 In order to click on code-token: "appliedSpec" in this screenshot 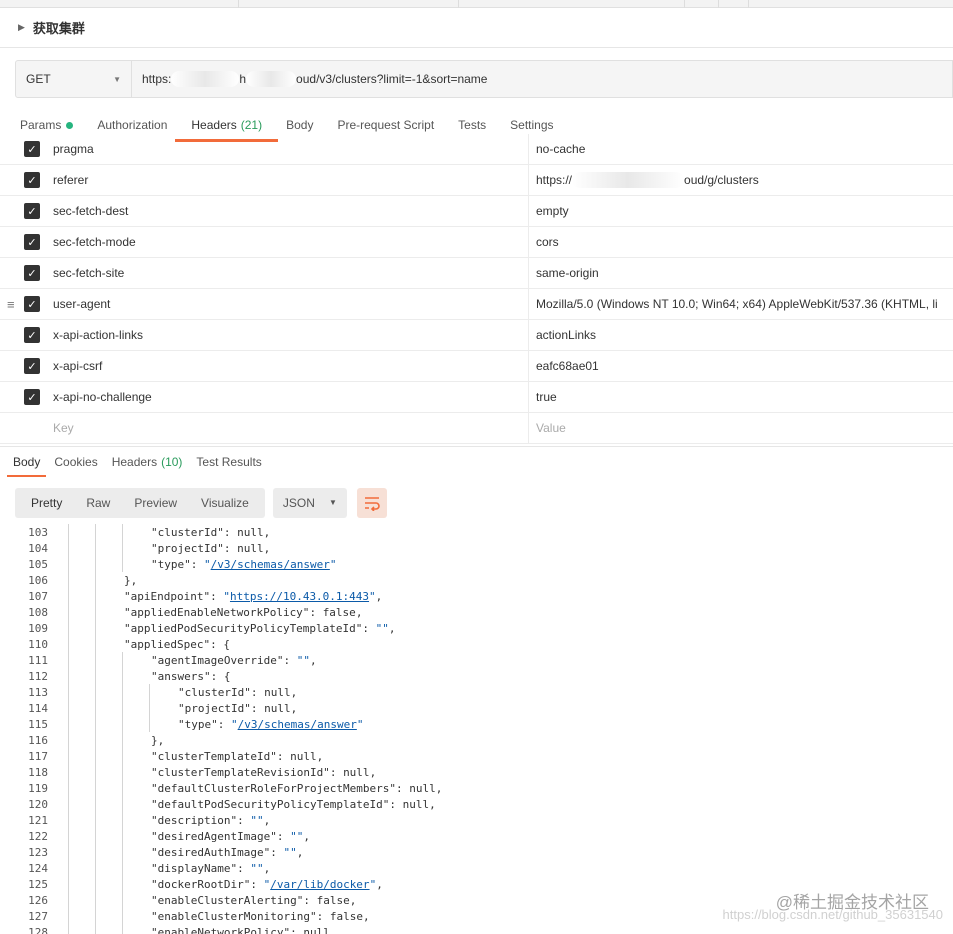, I will do `click(167, 644)`.